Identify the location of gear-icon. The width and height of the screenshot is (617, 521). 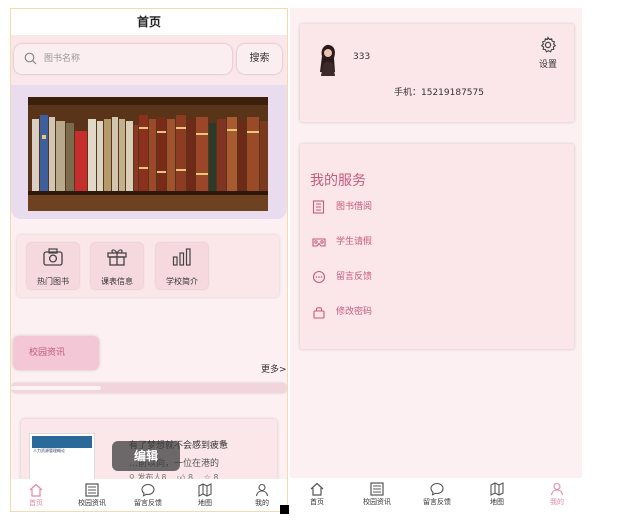
(548, 44).